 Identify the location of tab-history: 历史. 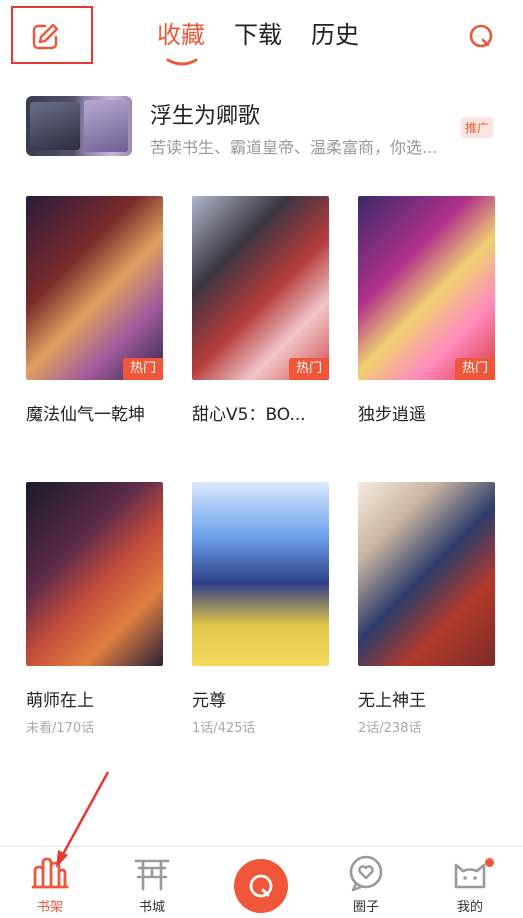
(335, 35).